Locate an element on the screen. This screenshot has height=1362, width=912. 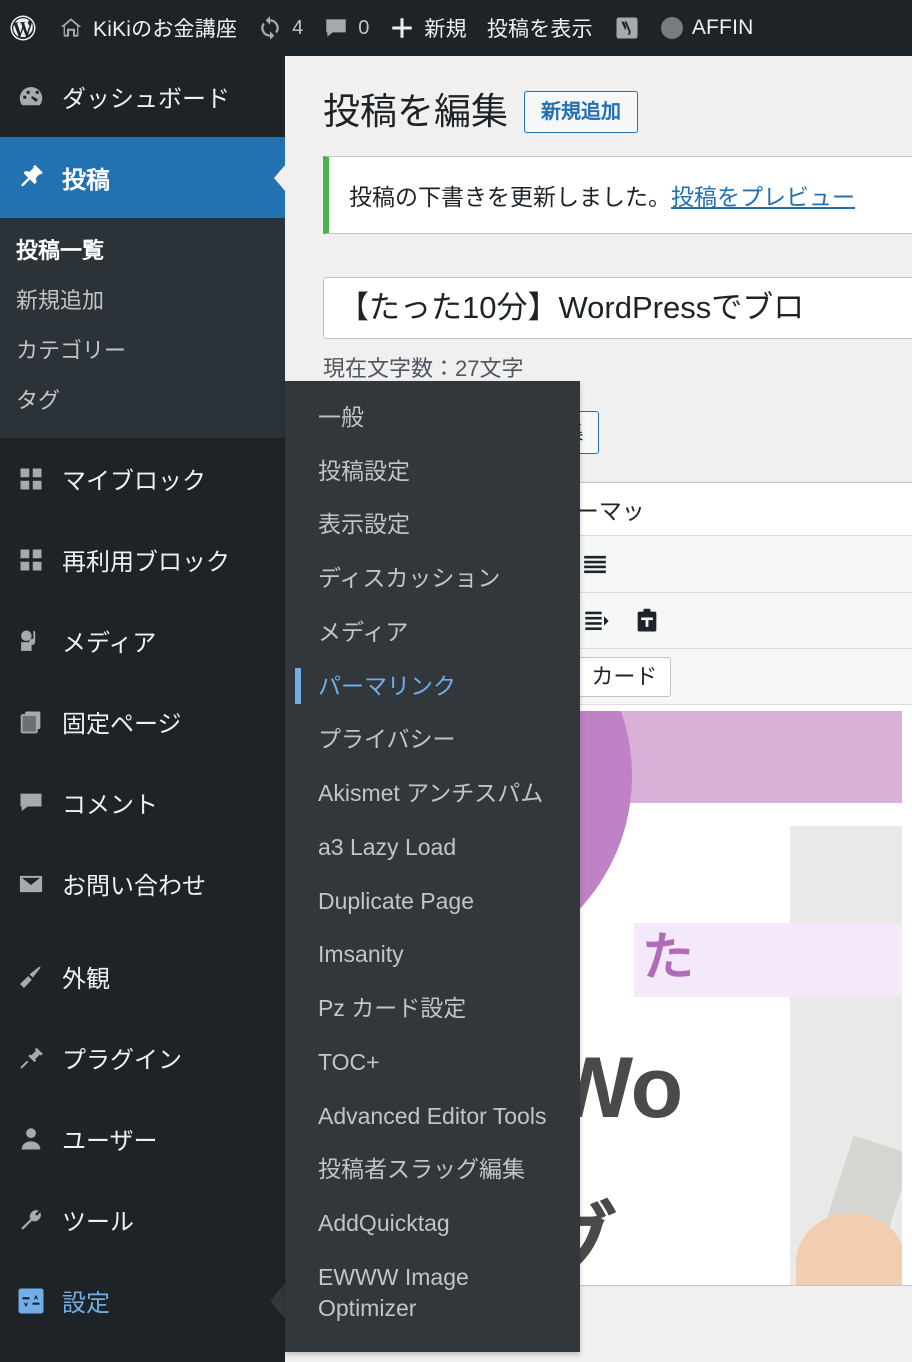
sidebar-subitem-posts-categories: カテゴリー is located at coordinates (142, 349).